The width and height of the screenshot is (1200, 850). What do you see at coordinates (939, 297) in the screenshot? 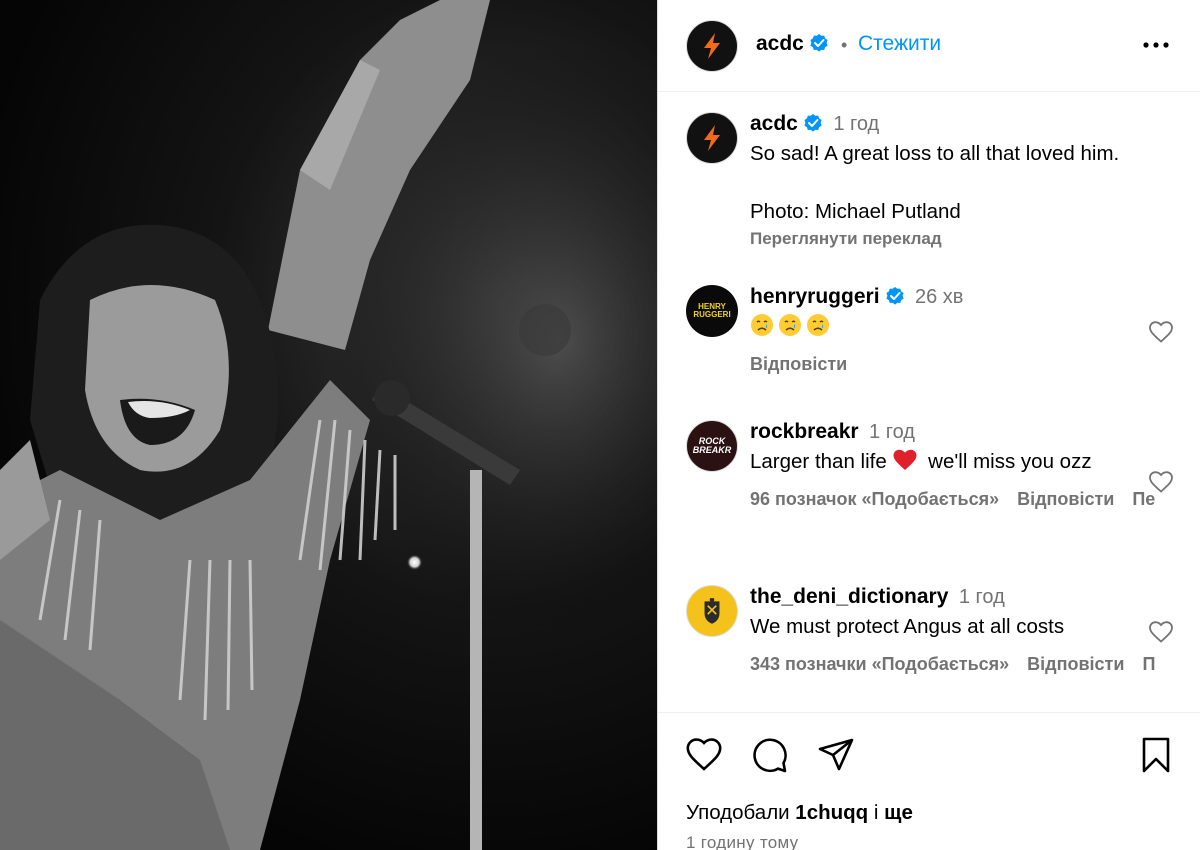
I see `comment-time: 26 хв` at bounding box center [939, 297].